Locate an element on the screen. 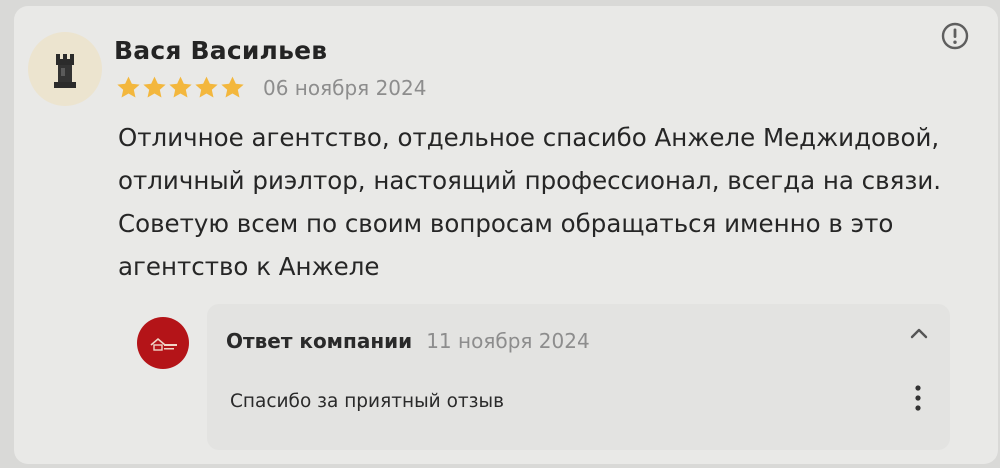  exclamation-circle-icon is located at coordinates (955, 36).